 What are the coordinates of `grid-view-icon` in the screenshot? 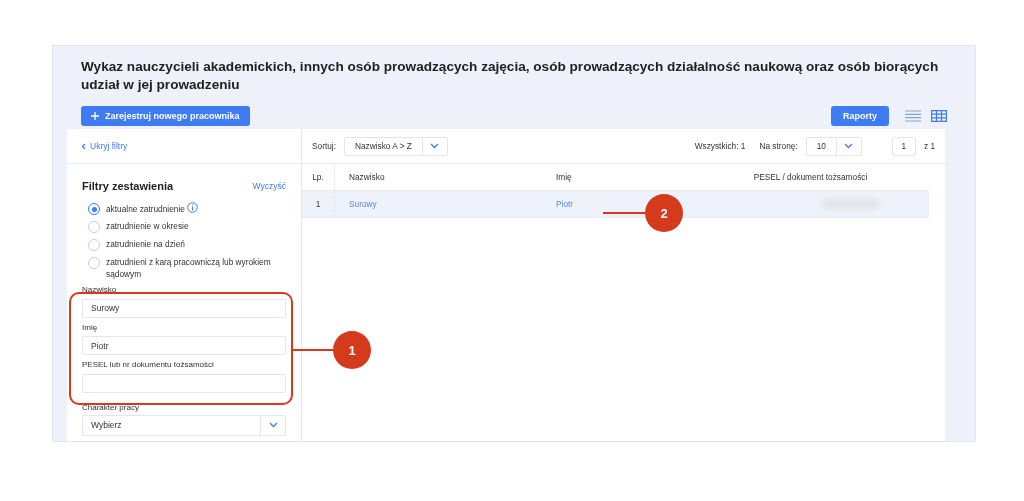 It's located at (939, 116).